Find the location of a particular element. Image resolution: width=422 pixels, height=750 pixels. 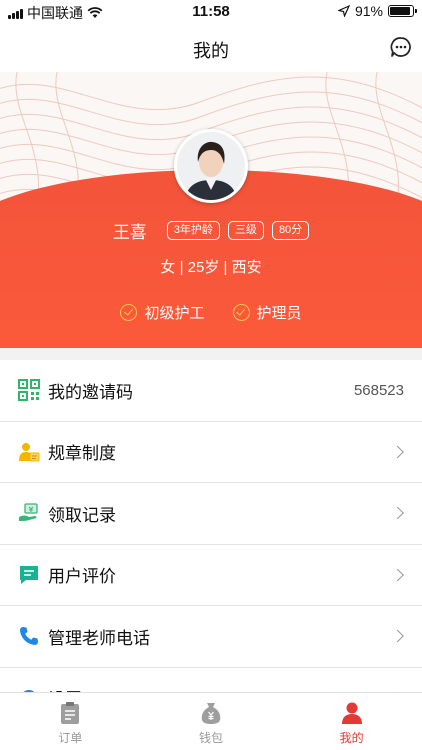

battery-percent: 91% is located at coordinates (368, 11).